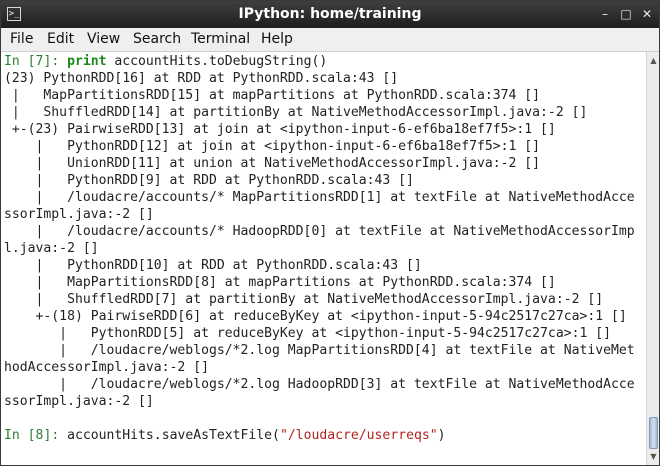 The image size is (660, 466). Describe the element at coordinates (626, 14) in the screenshot. I see `maximize-button: □` at that location.